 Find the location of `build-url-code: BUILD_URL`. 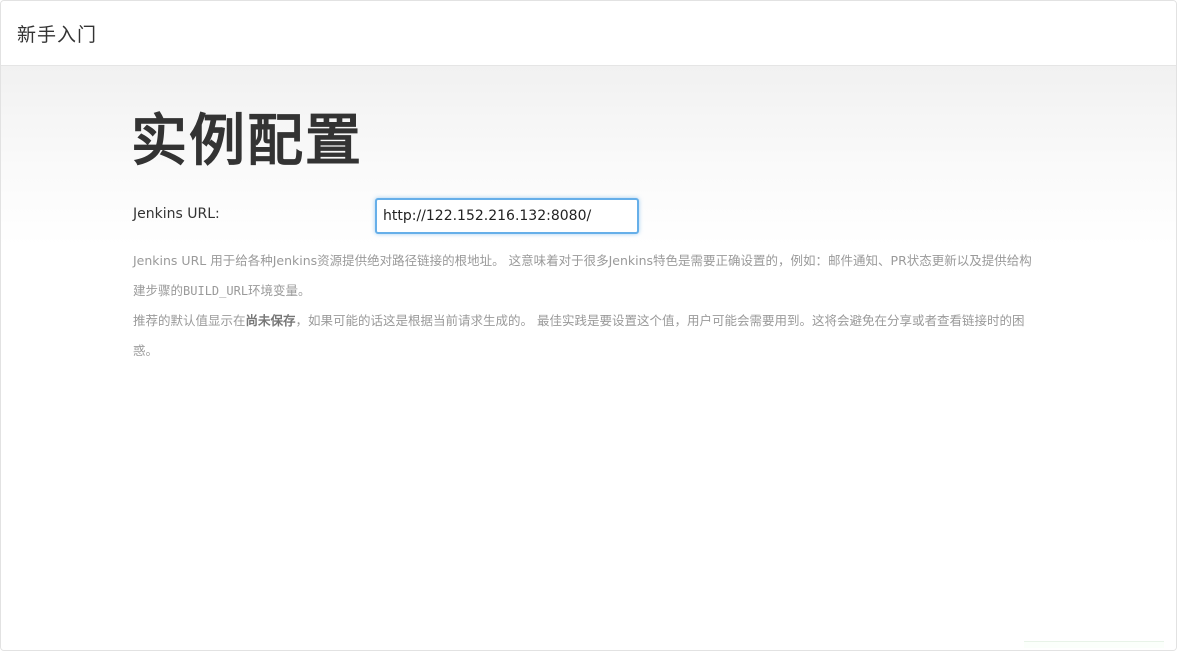

build-url-code: BUILD_URL is located at coordinates (216, 291).